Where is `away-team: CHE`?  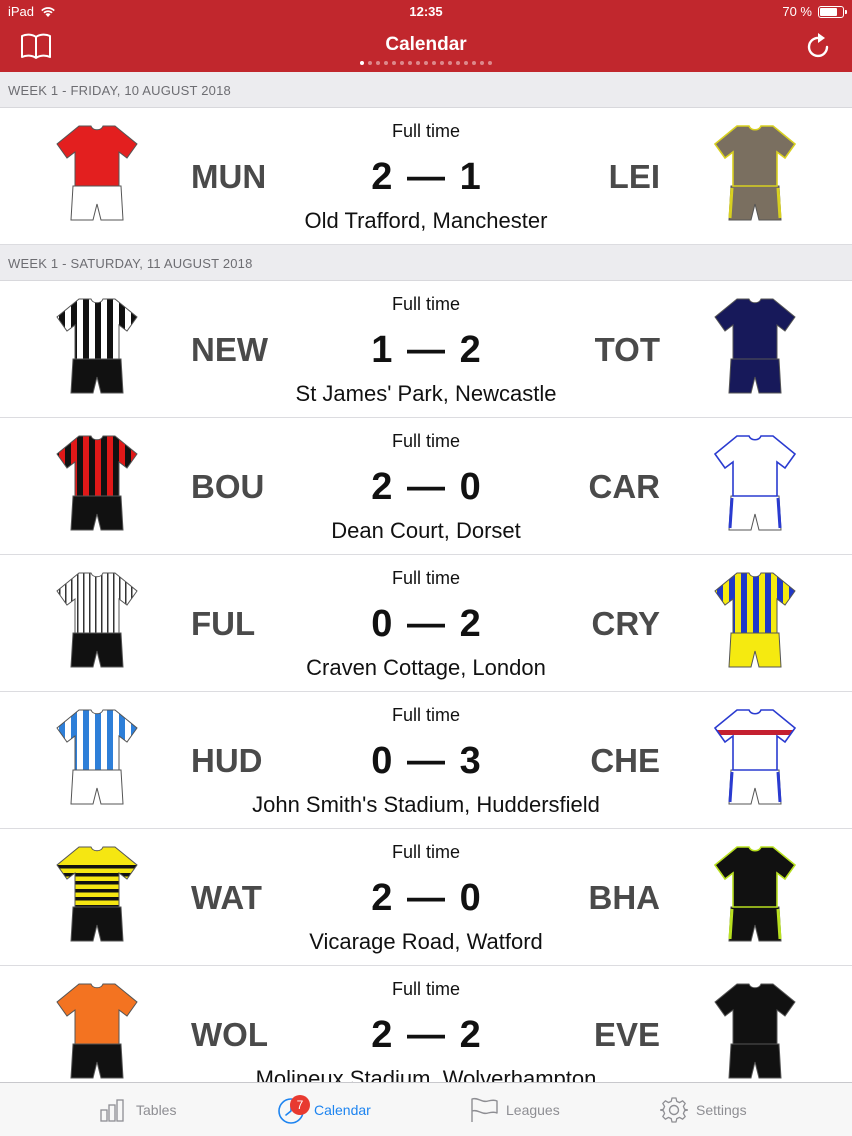 away-team: CHE is located at coordinates (625, 760).